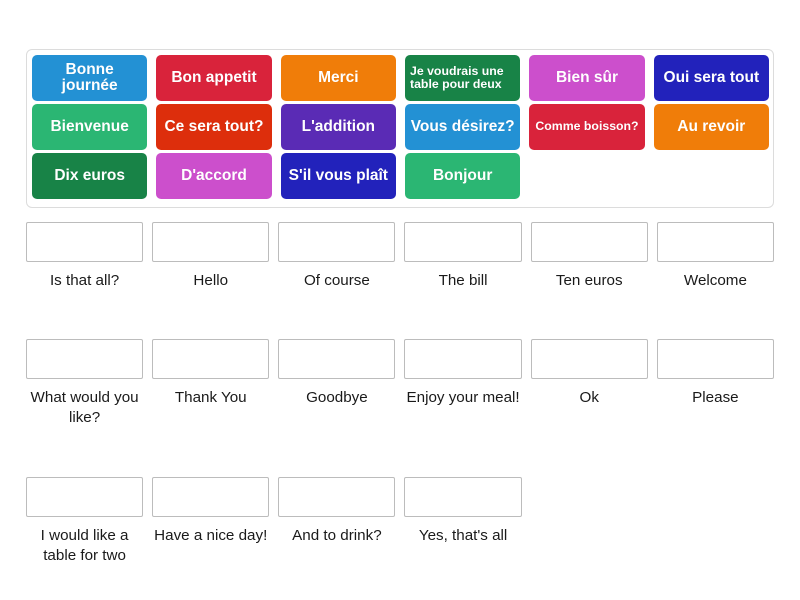 This screenshot has height=600, width=800. Describe the element at coordinates (90, 176) in the screenshot. I see `draggable-tile: Dix euros` at that location.